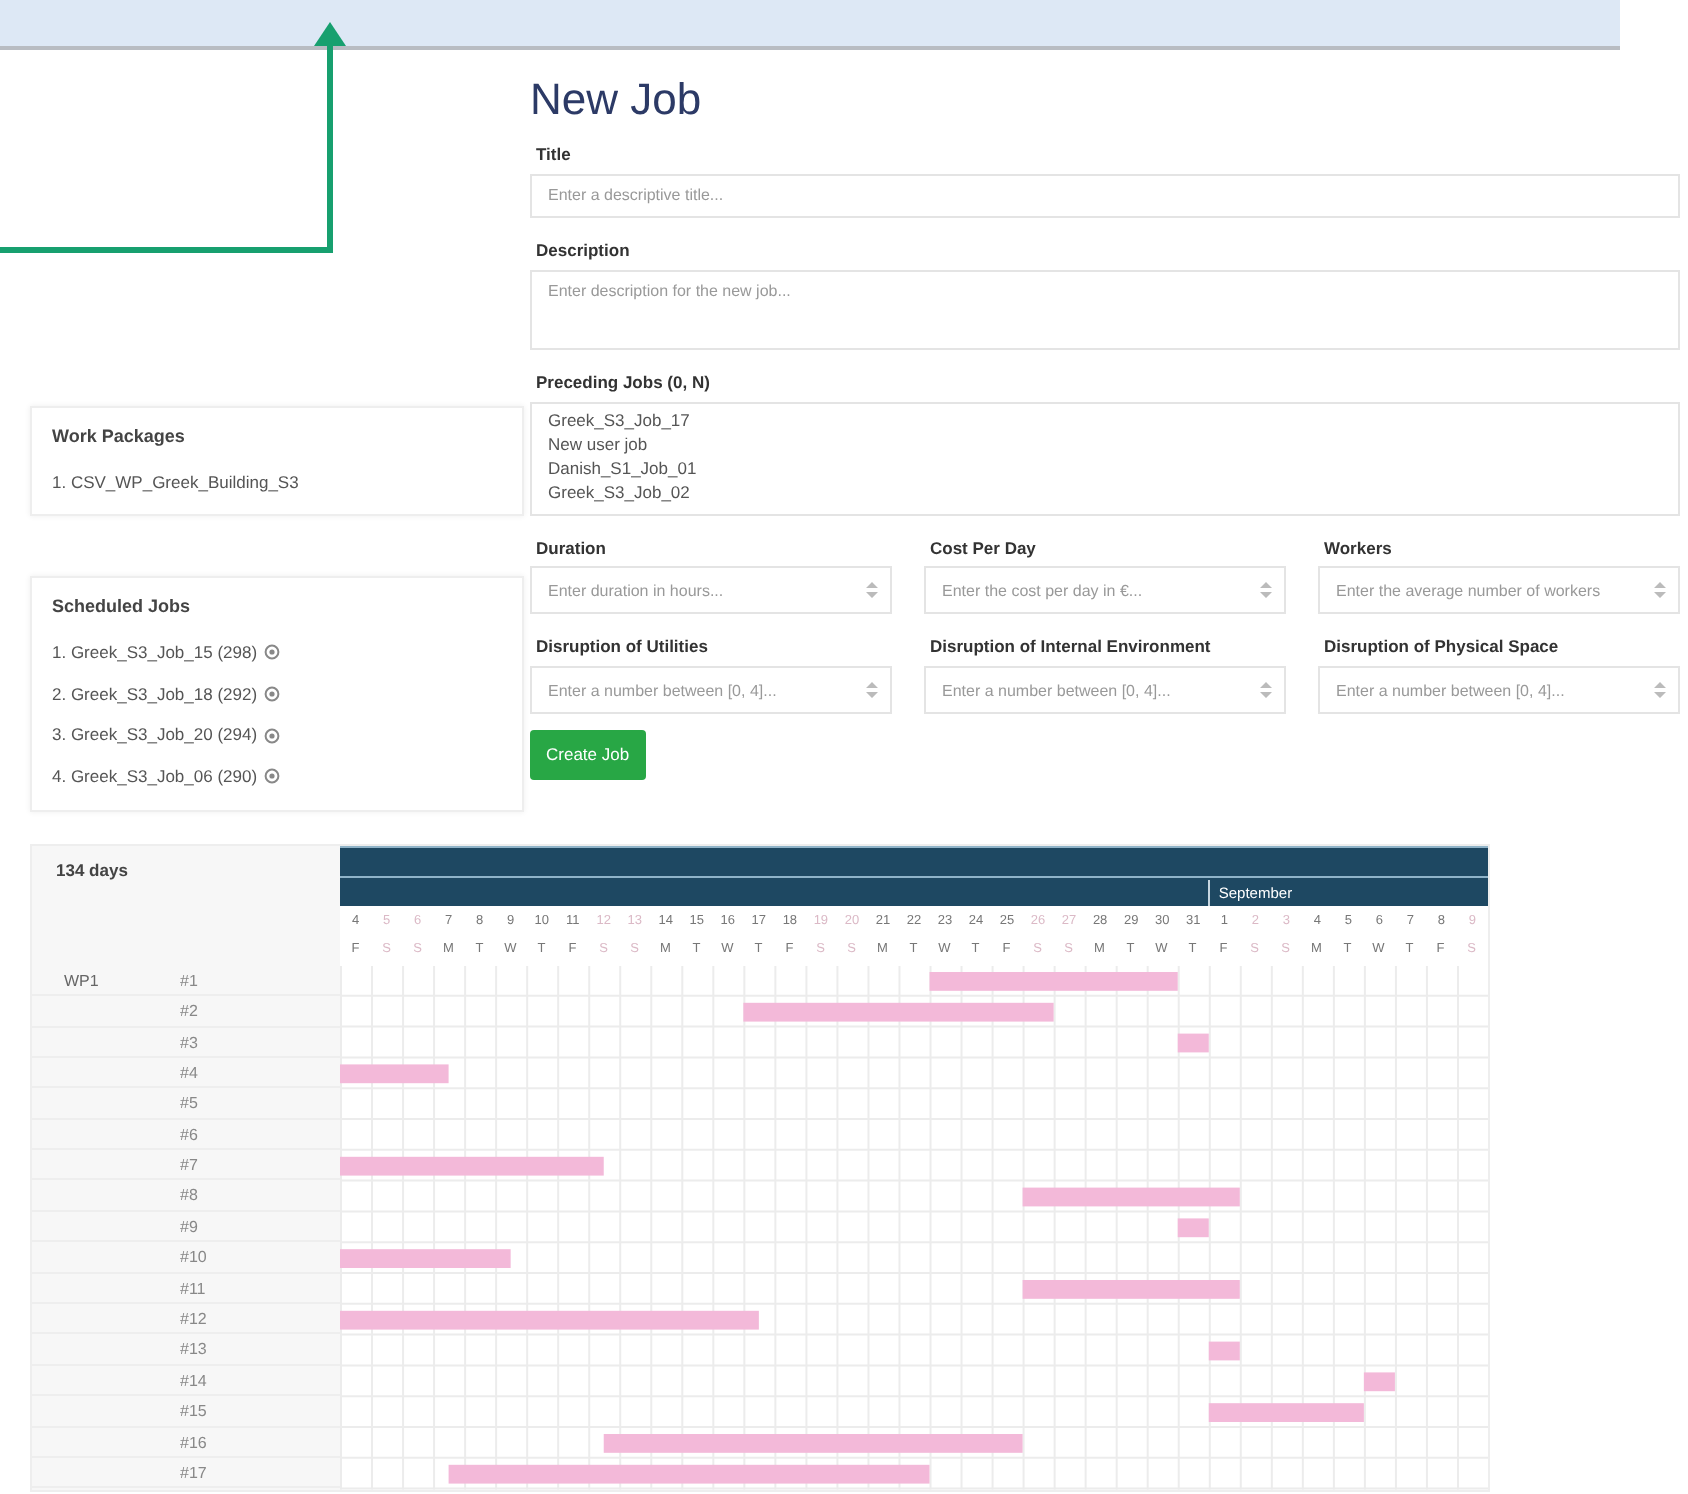 The height and width of the screenshot is (1494, 1688). Describe the element at coordinates (189, 1072) in the screenshot. I see `job-label: #4` at that location.